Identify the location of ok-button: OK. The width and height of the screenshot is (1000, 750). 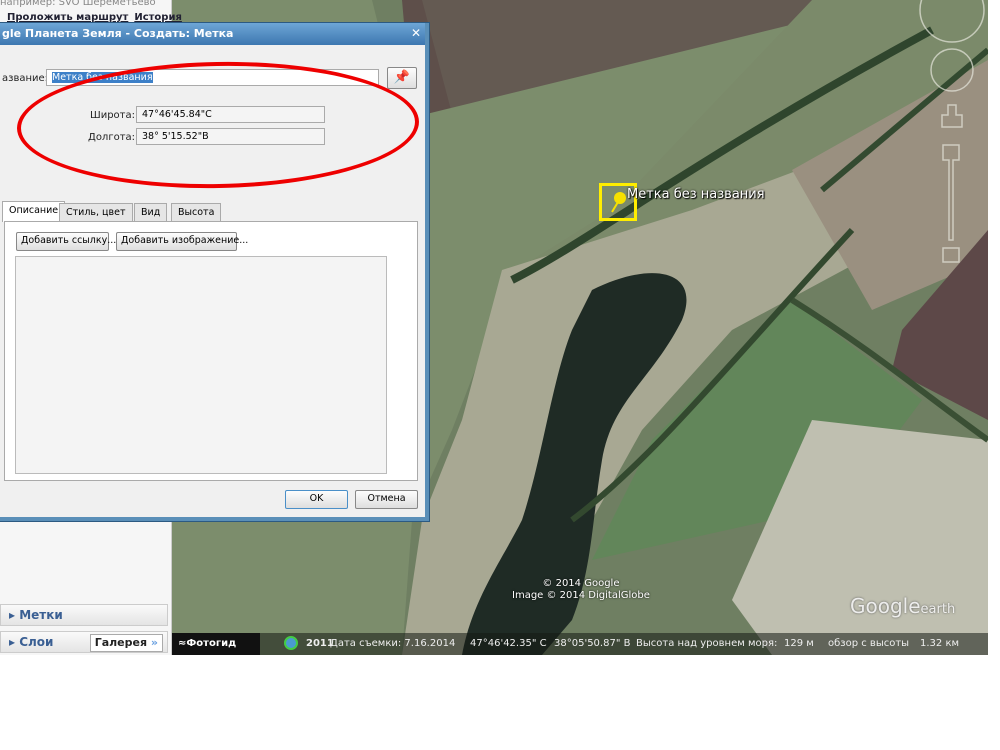
(316, 499).